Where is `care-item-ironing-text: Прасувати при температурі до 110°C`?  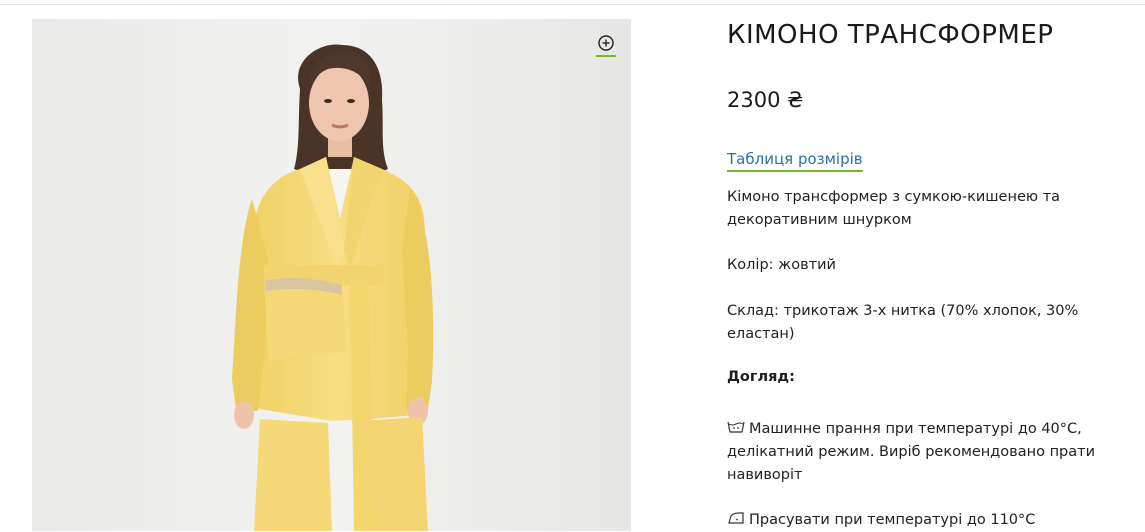 care-item-ironing-text: Прасувати при температурі до 110°C is located at coordinates (892, 520).